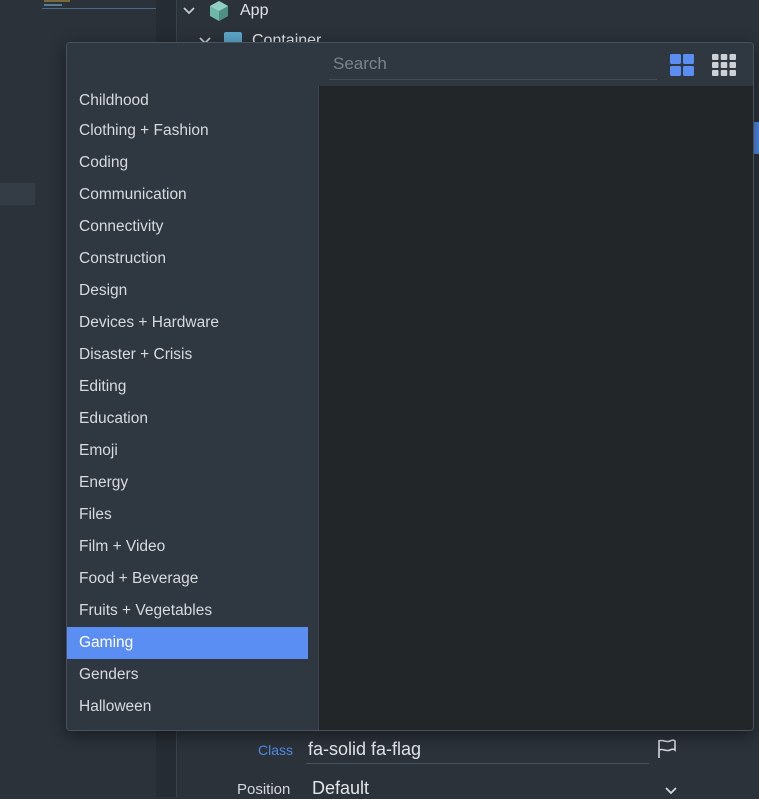  I want to click on large-grid-button, so click(682, 65).